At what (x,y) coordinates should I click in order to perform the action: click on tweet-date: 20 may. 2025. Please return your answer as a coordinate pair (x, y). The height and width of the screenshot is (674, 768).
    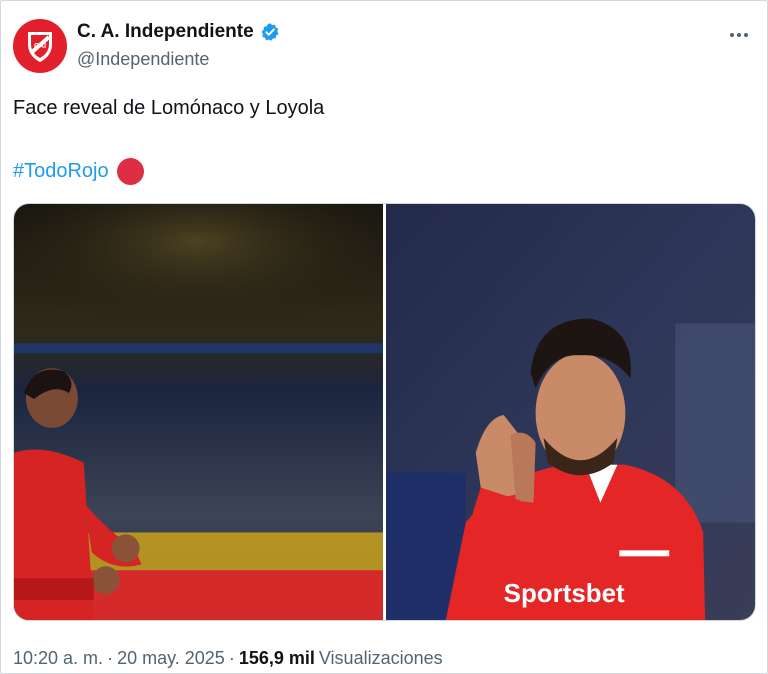
    Looking at the image, I should click on (171, 658).